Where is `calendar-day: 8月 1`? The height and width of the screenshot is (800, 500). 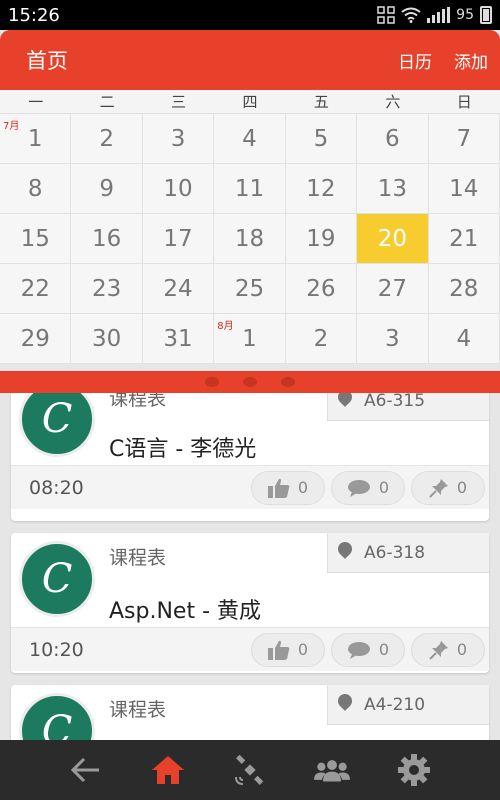 calendar-day: 8月 1 is located at coordinates (250, 339).